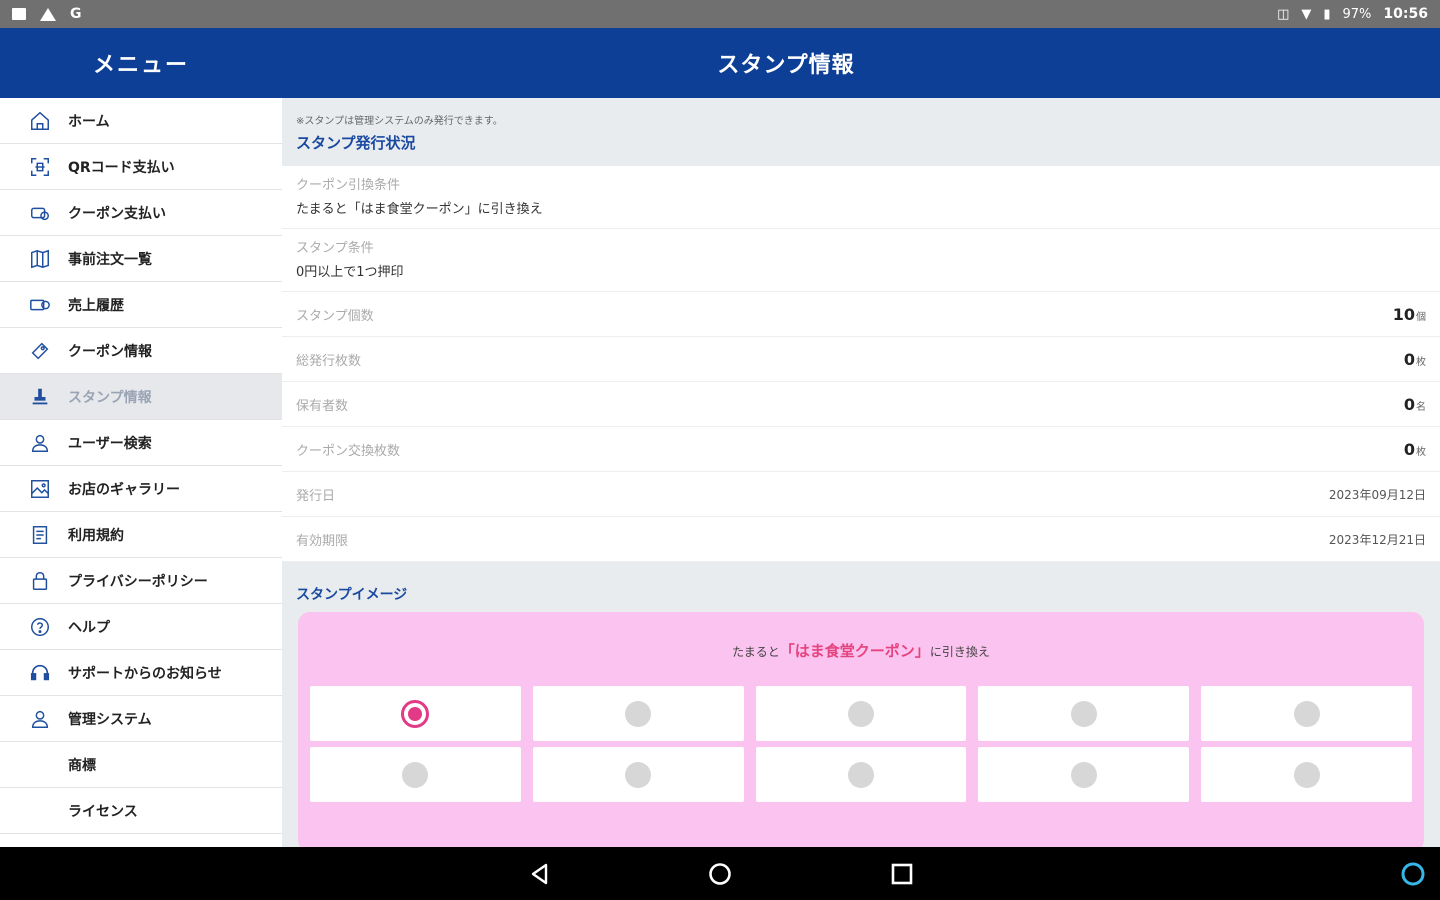 The width and height of the screenshot is (1440, 900). What do you see at coordinates (854, 651) in the screenshot?
I see `coupon-name: 「はま食堂クーポン」` at bounding box center [854, 651].